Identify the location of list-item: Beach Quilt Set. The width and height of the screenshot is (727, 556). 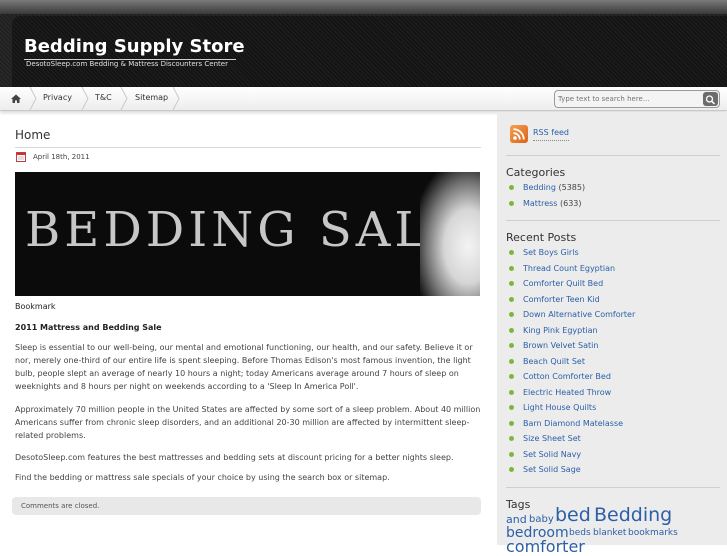
(570, 362).